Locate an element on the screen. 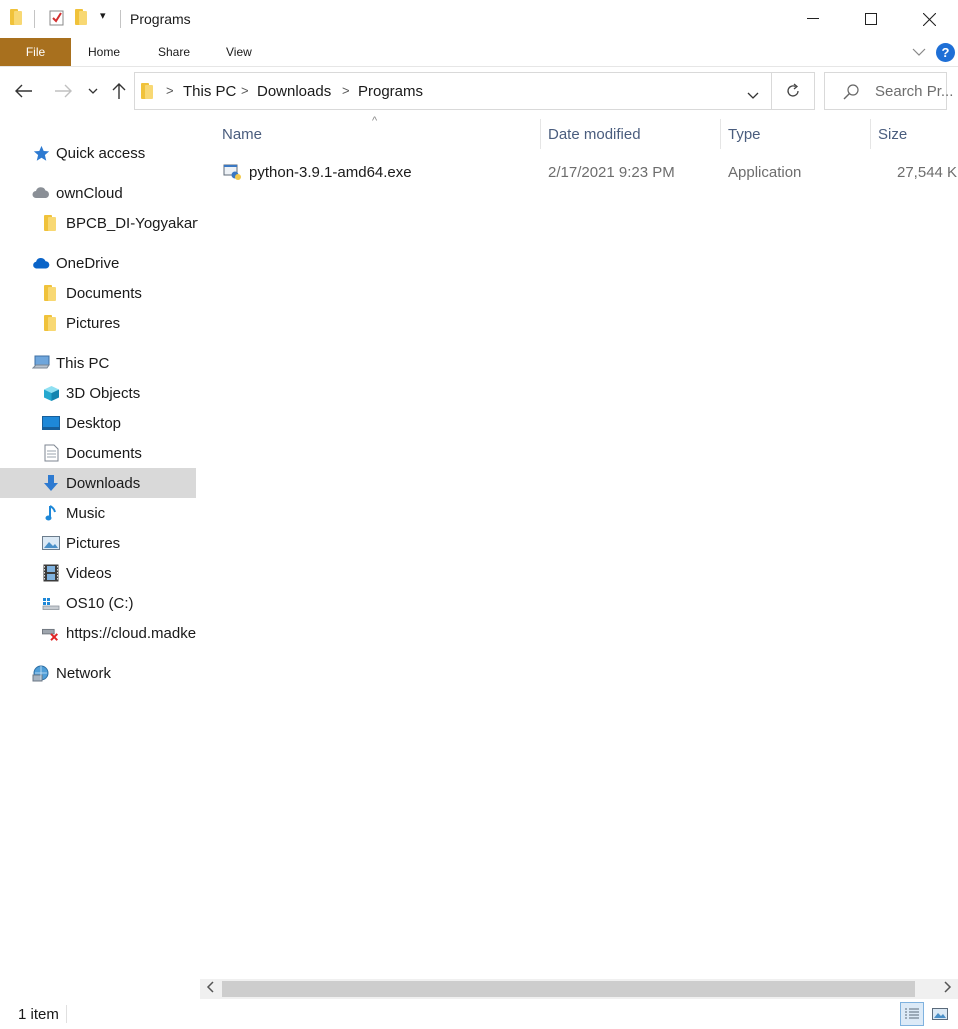  up-button is located at coordinates (119, 91).